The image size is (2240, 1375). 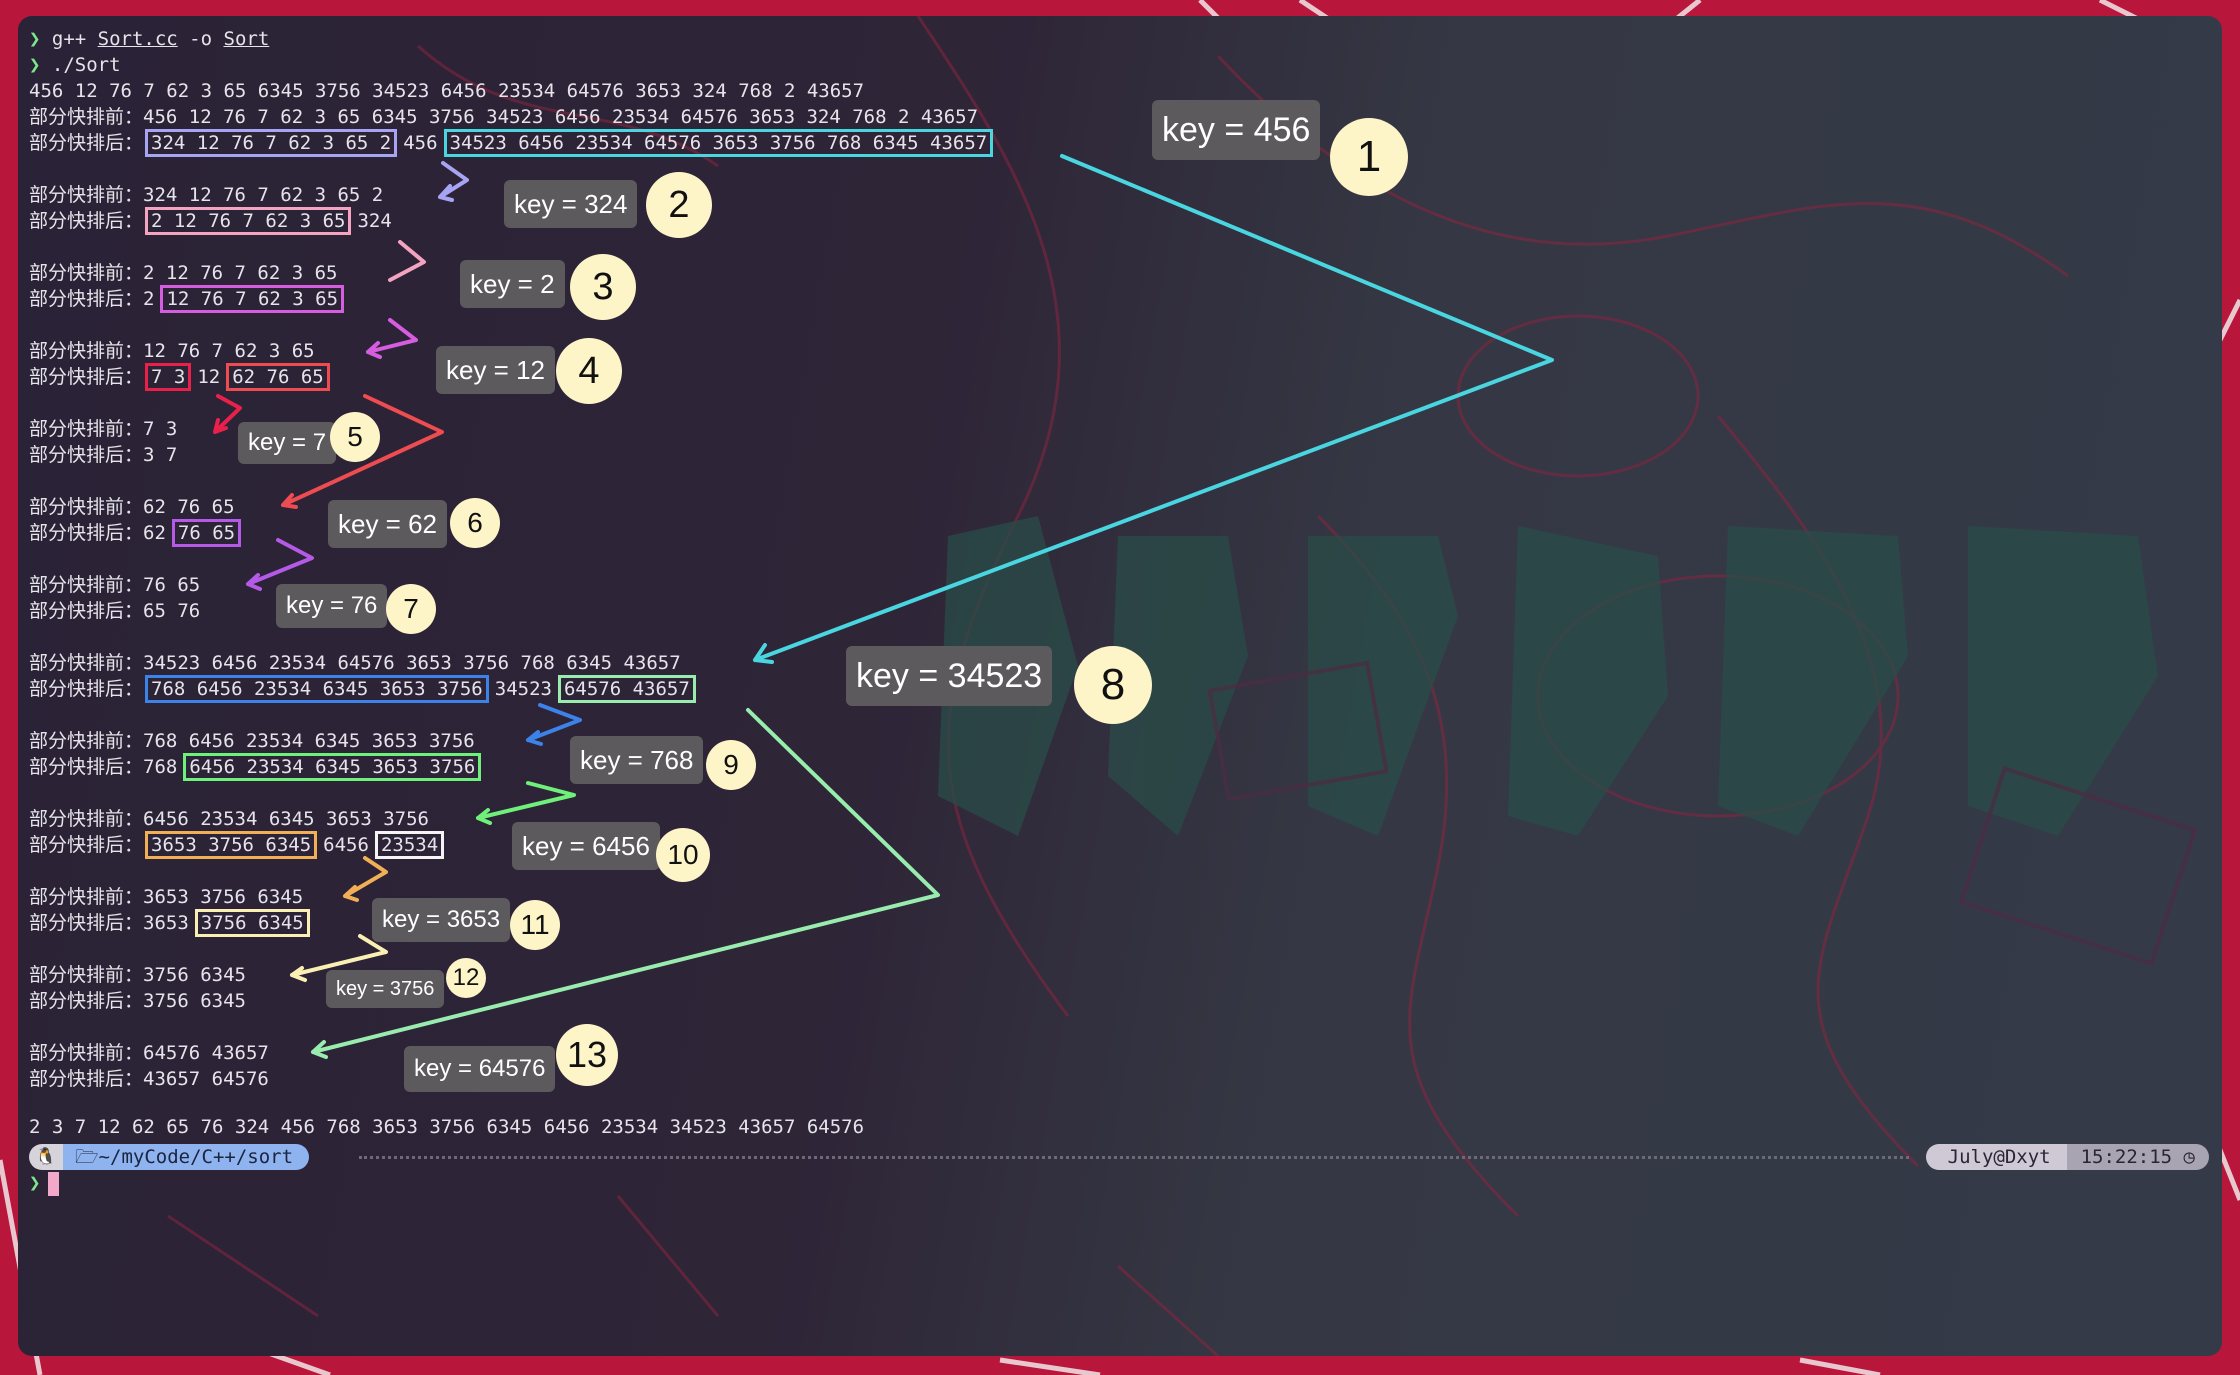 What do you see at coordinates (480, 1069) in the screenshot?
I see `key-label: key = 64576` at bounding box center [480, 1069].